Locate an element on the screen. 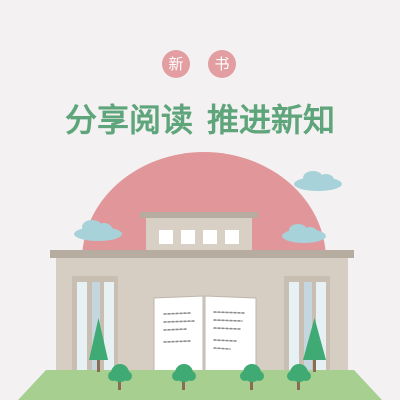 This screenshot has height=400, width=400. cloud-icon is located at coordinates (318, 181).